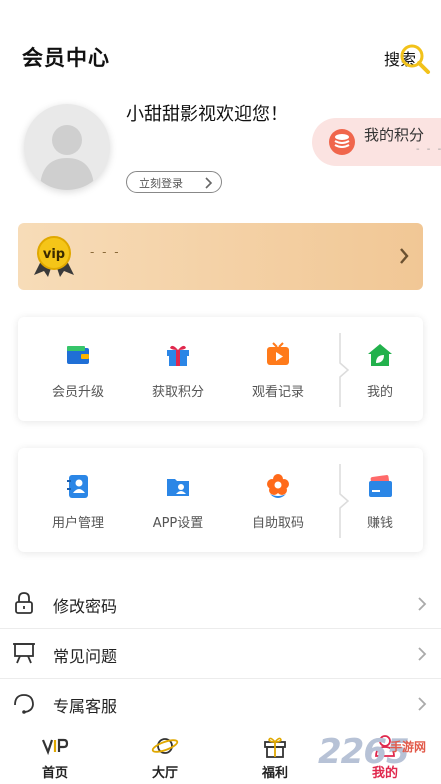 The width and height of the screenshot is (441, 784). What do you see at coordinates (178, 523) in the screenshot?
I see `grid-label: APP设置` at bounding box center [178, 523].